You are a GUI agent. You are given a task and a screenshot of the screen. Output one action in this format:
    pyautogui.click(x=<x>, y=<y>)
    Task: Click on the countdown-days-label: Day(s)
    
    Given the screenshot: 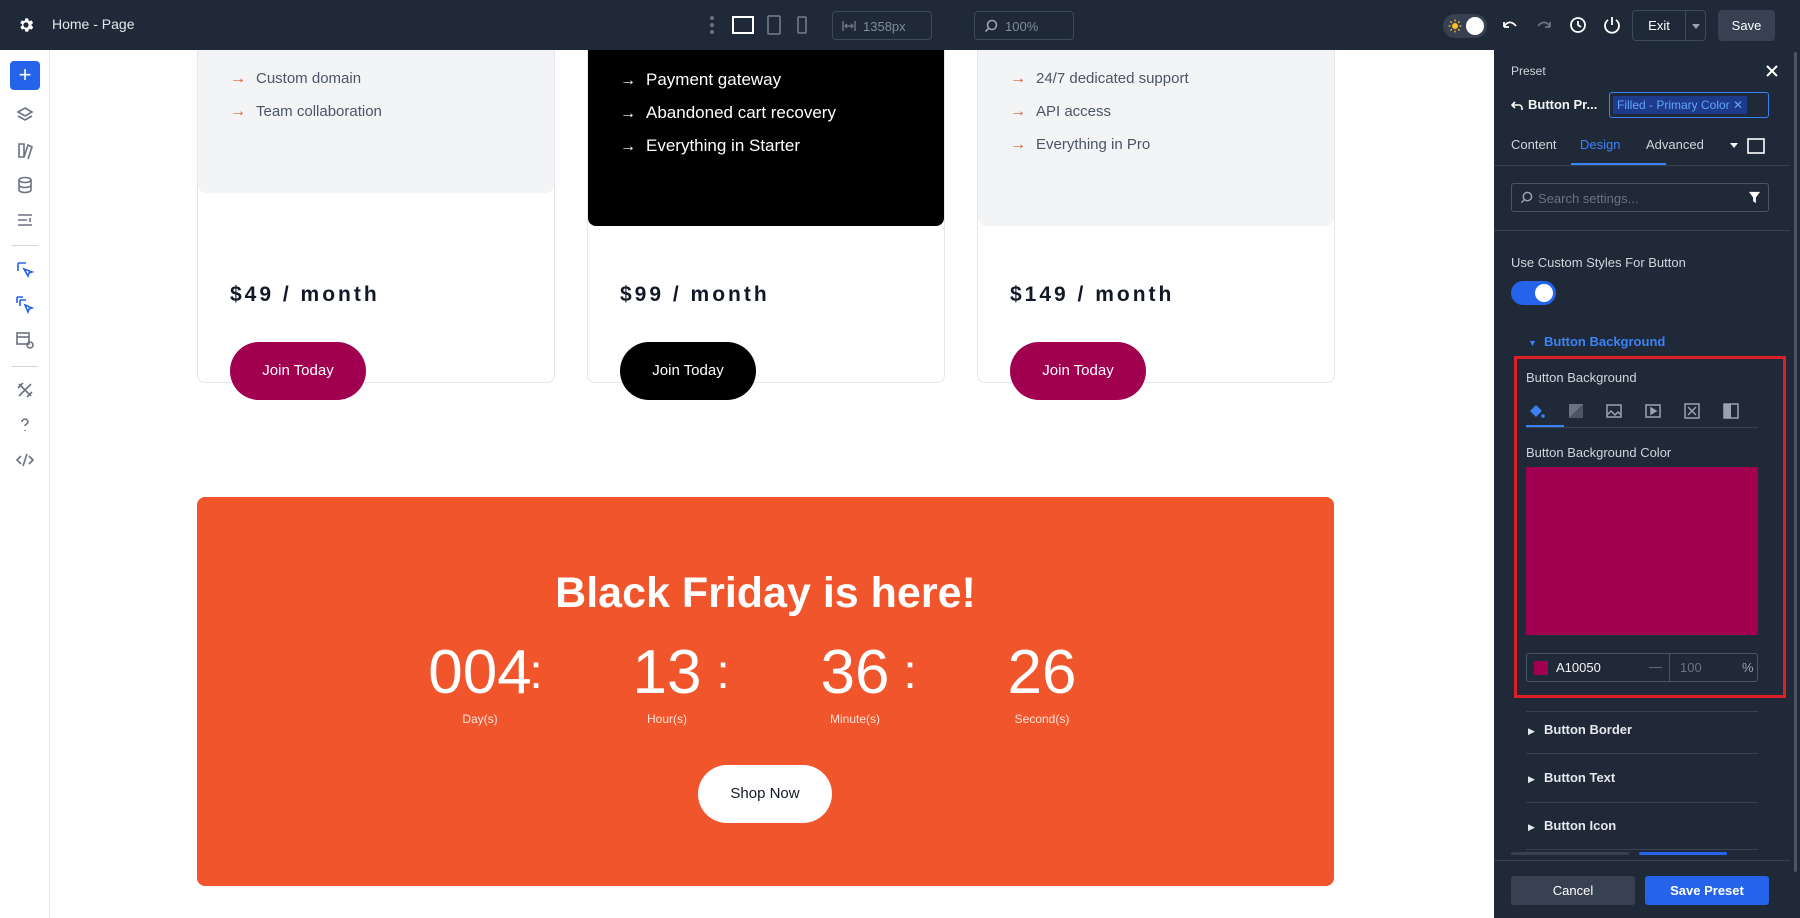 What is the action you would take?
    pyautogui.click(x=480, y=719)
    